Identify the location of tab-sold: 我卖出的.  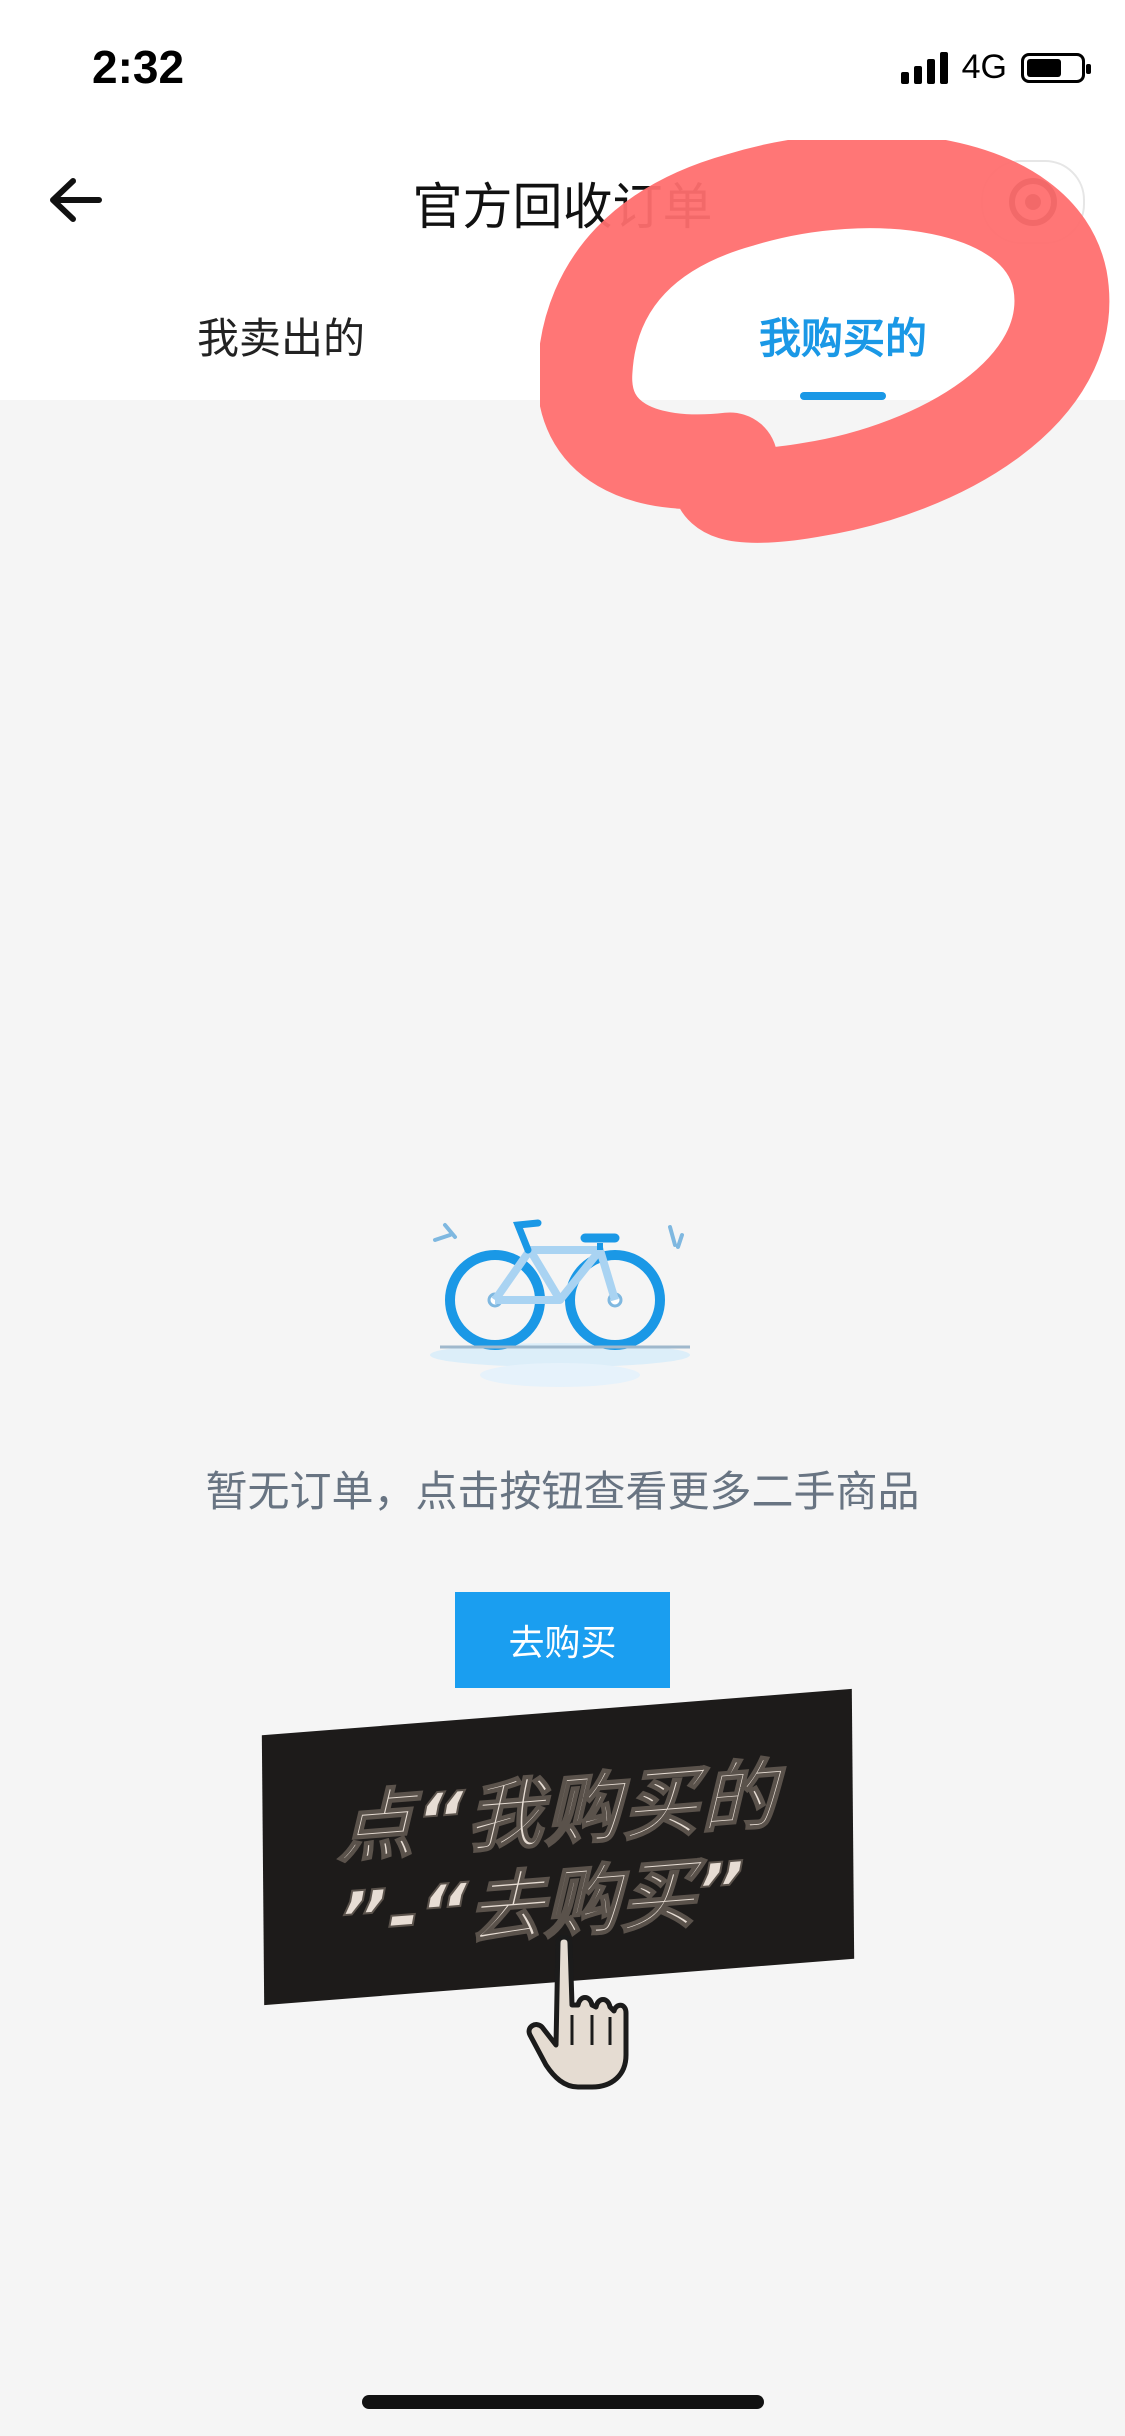
(281, 335).